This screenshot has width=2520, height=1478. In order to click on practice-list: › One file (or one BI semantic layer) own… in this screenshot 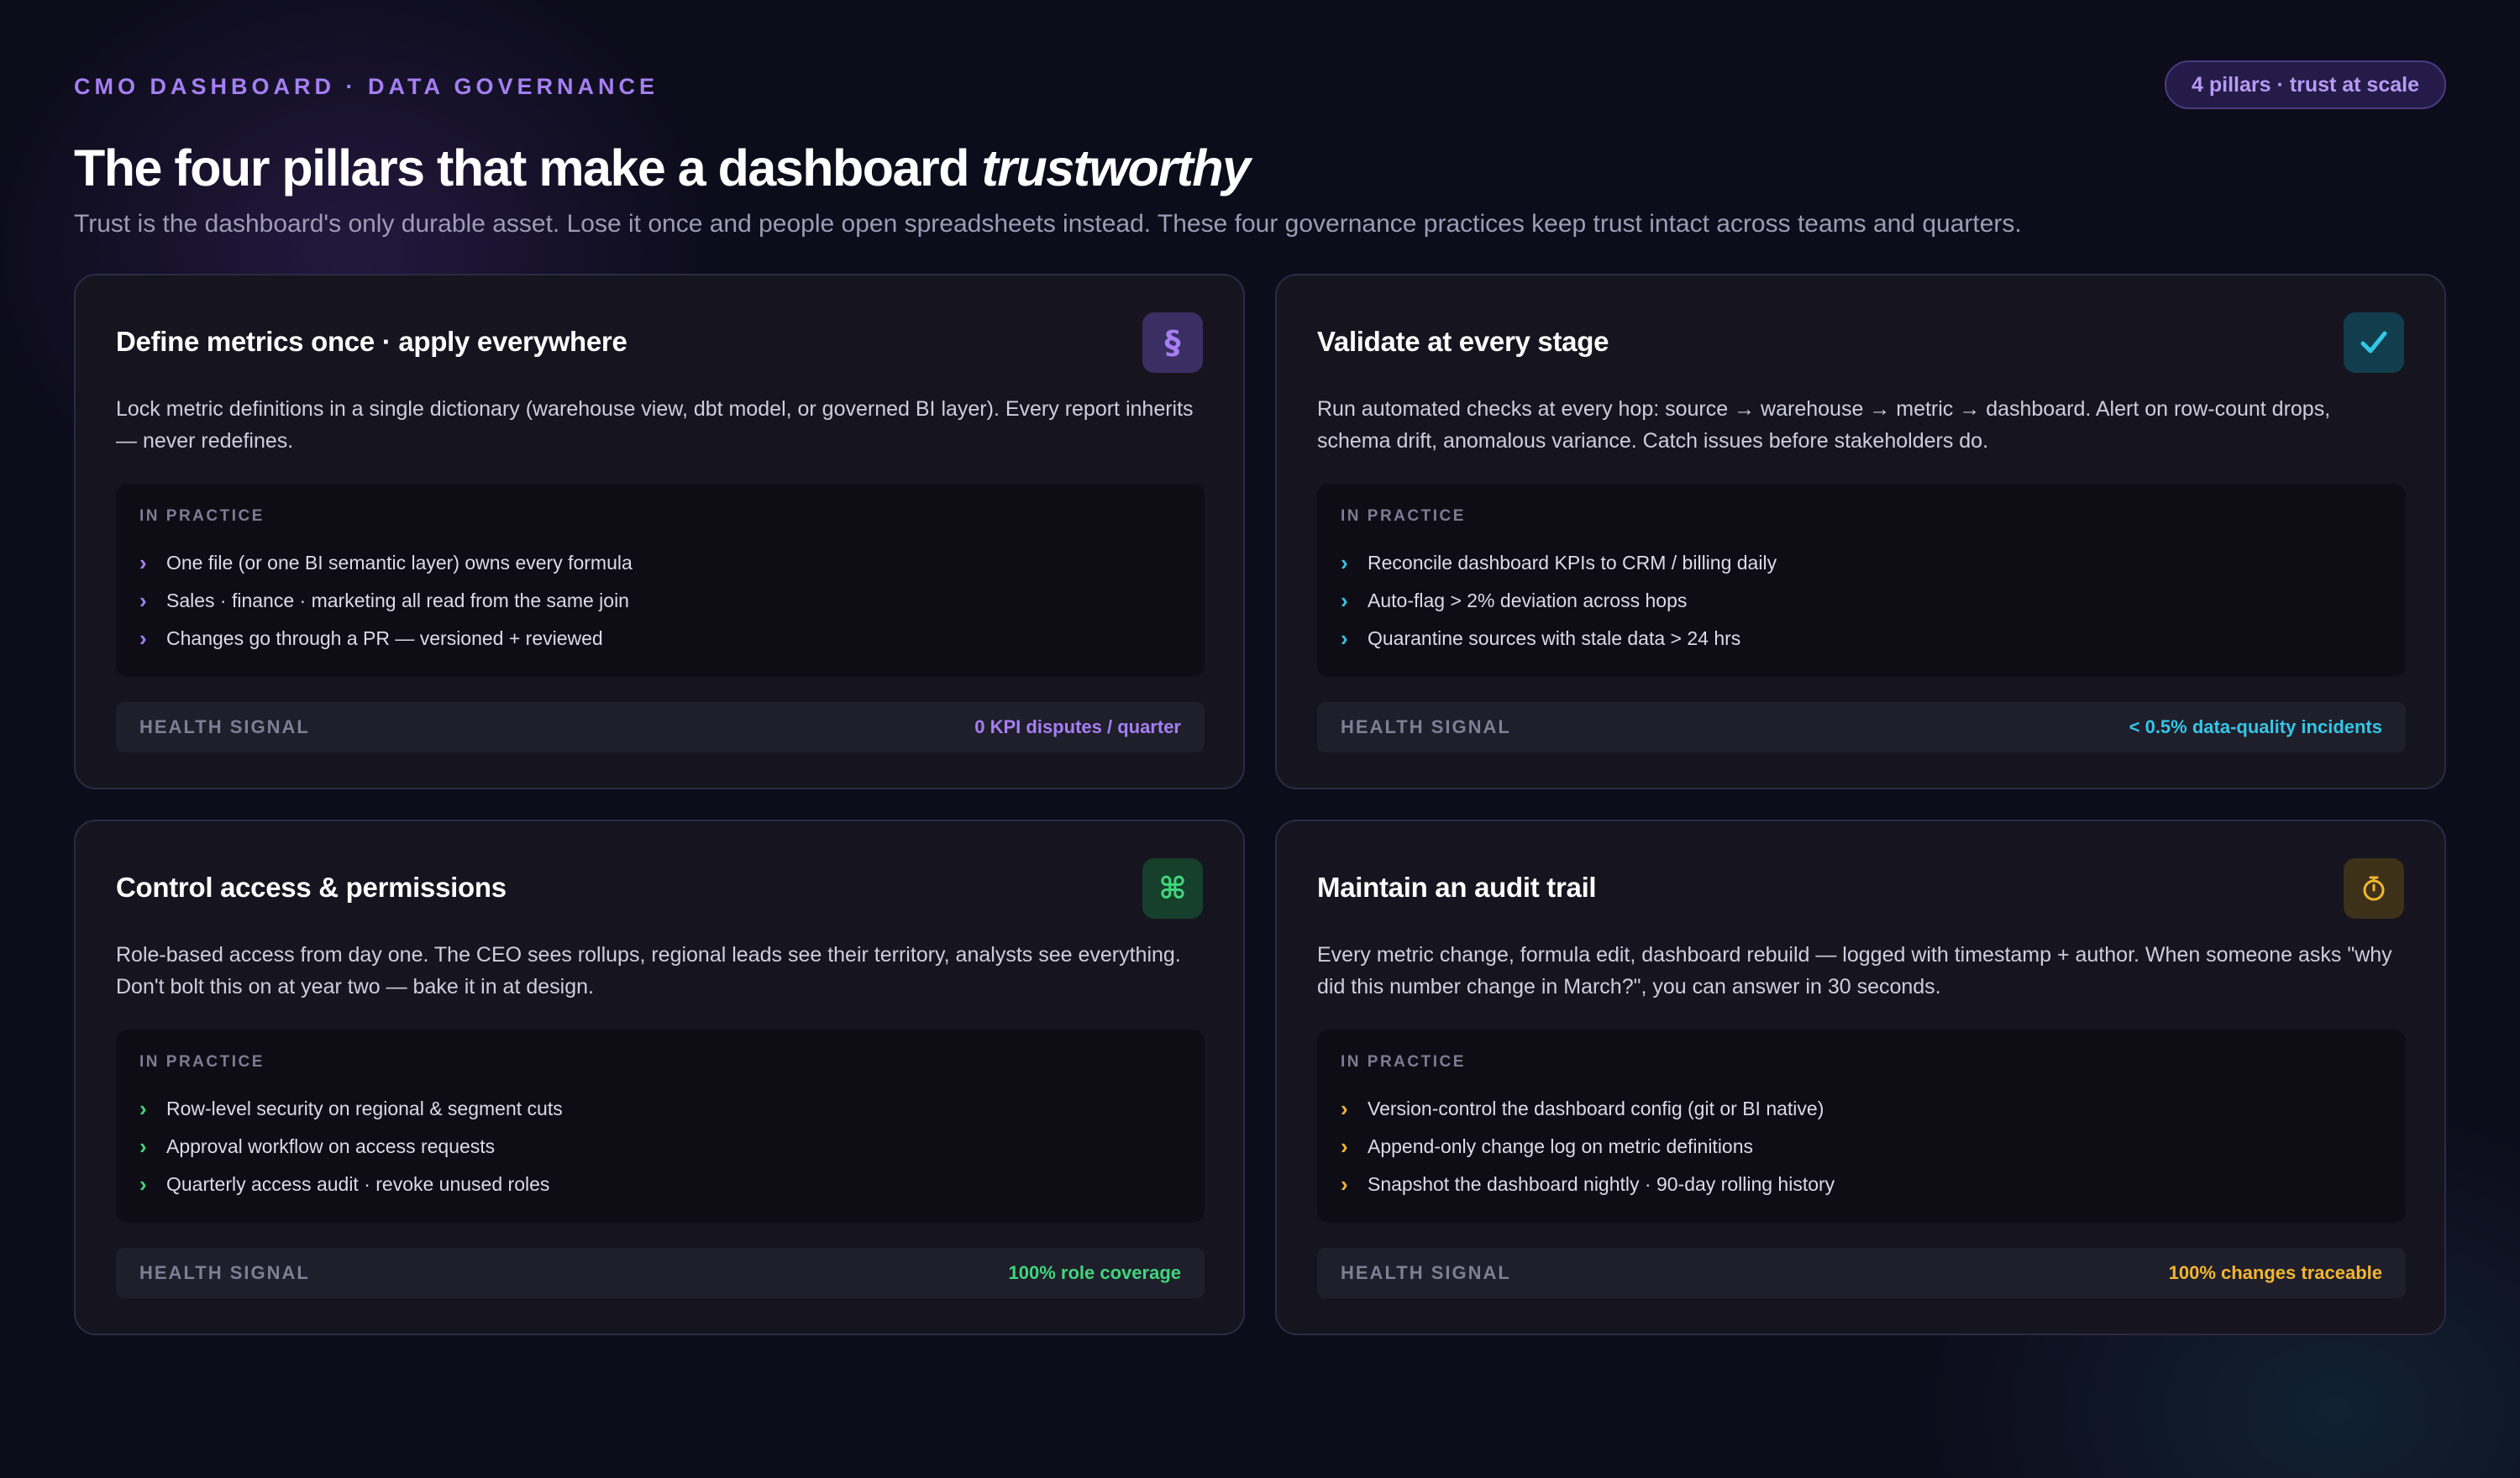, I will do `click(386, 601)`.